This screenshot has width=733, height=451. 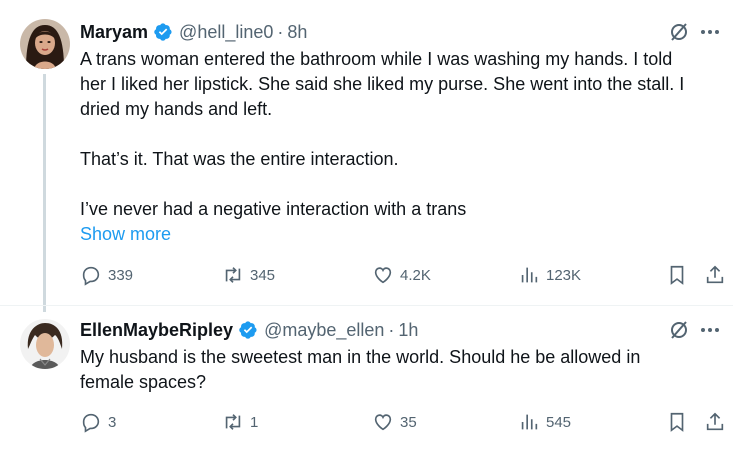 What do you see at coordinates (156, 330) in the screenshot?
I see `author-name: EllenMaybeRipley` at bounding box center [156, 330].